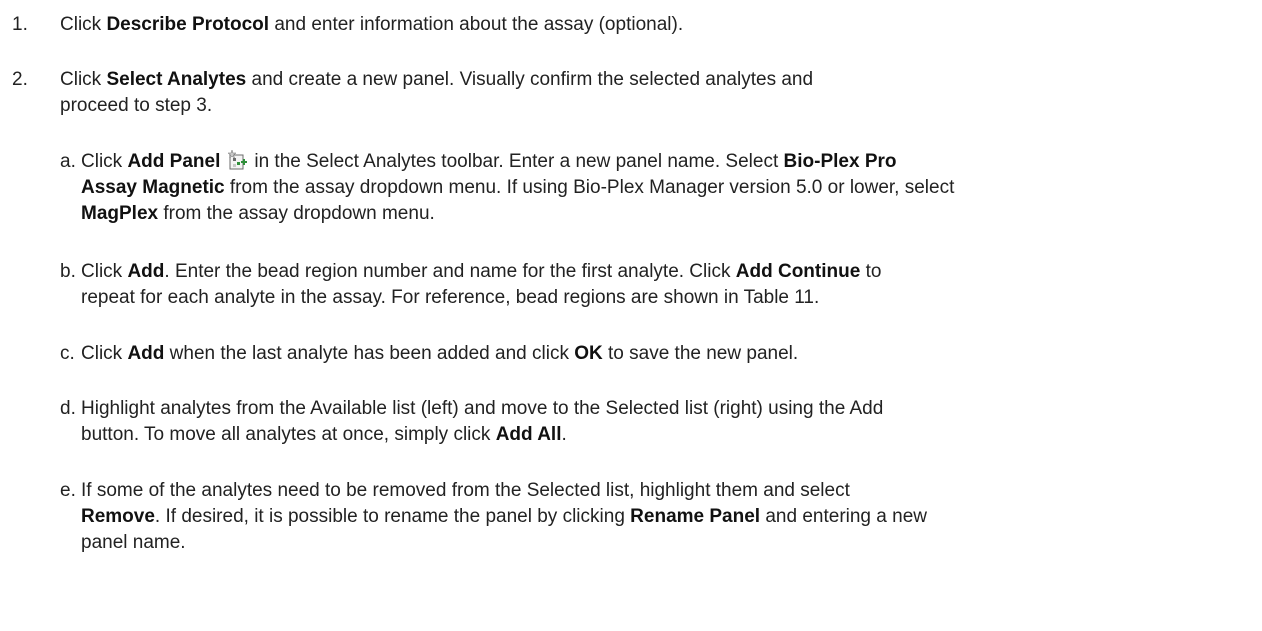 The height and width of the screenshot is (631, 1262). What do you see at coordinates (188, 24) in the screenshot?
I see `bold-term: Describe Protocol` at bounding box center [188, 24].